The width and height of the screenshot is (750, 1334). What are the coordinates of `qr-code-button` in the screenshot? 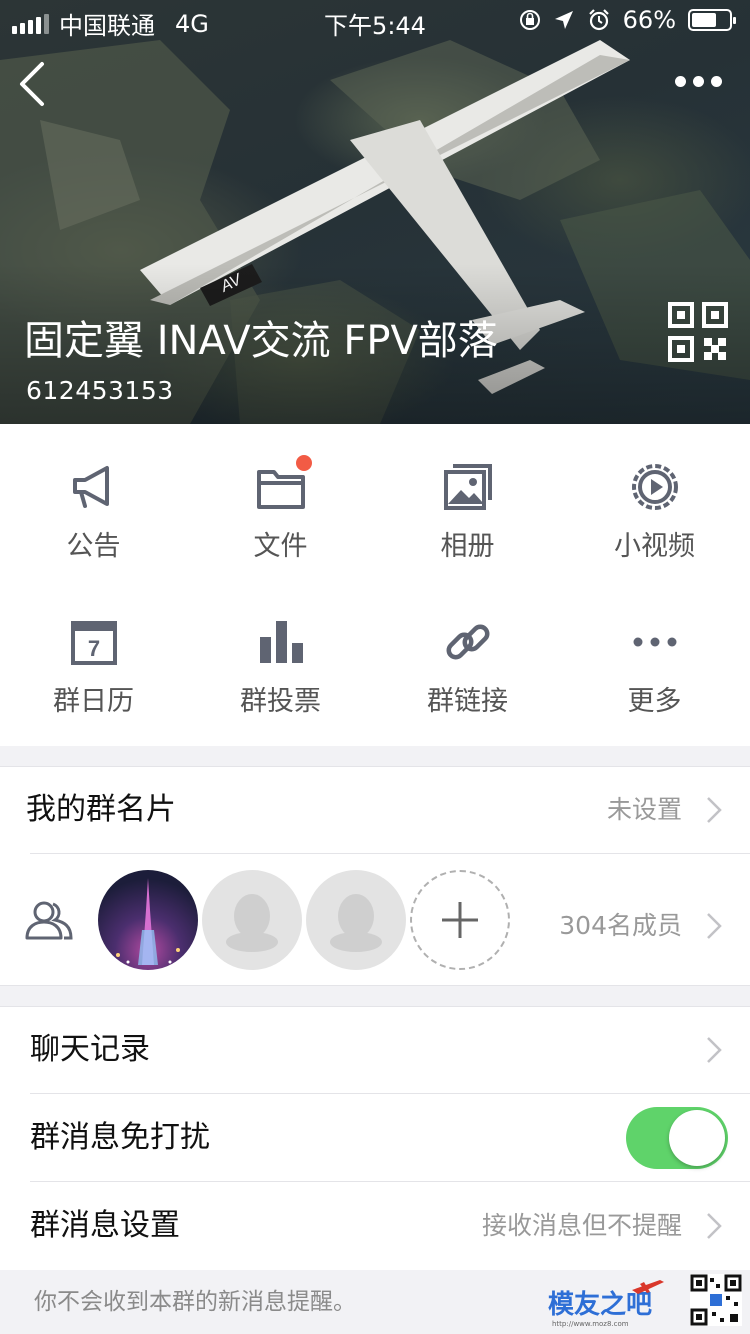 It's located at (698, 332).